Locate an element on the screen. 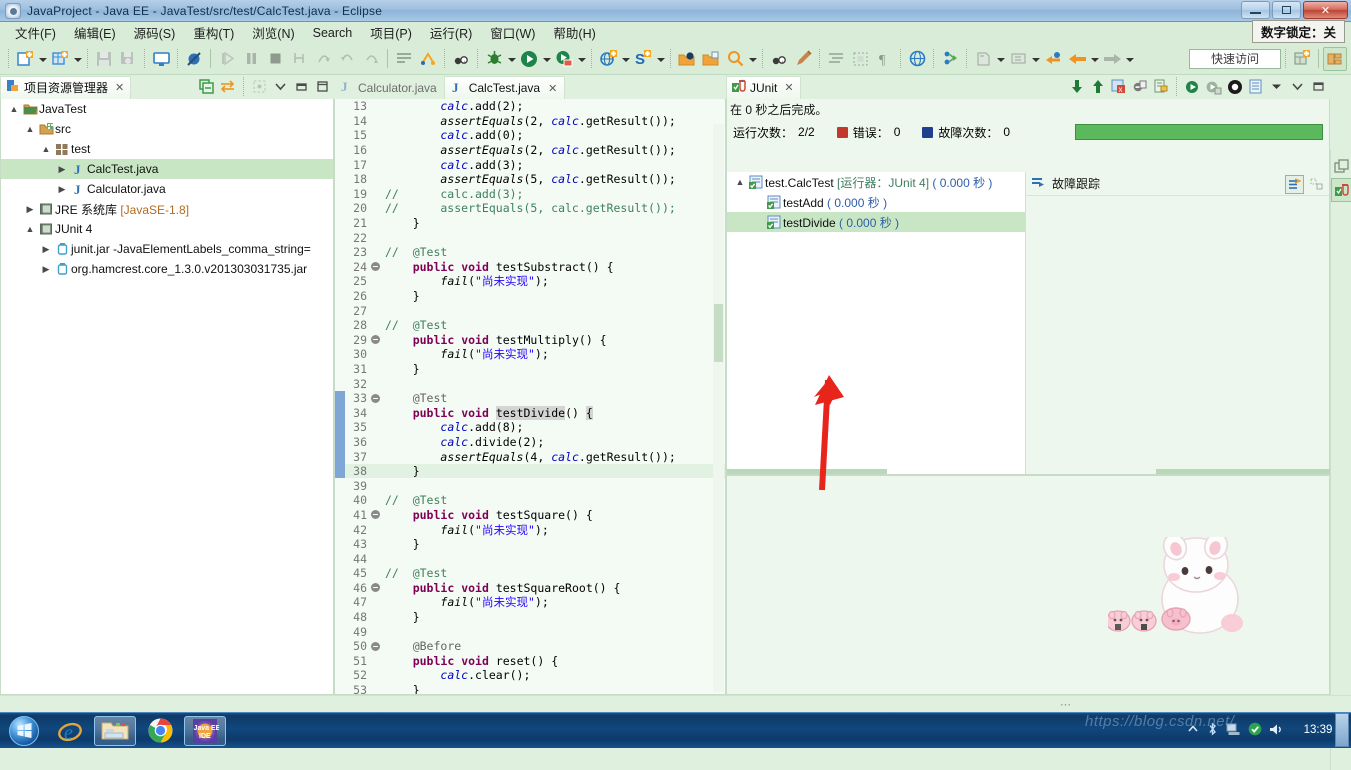 The height and width of the screenshot is (770, 1351). tree-item-calculator-java: ▶ J Calculator.java is located at coordinates (167, 189).